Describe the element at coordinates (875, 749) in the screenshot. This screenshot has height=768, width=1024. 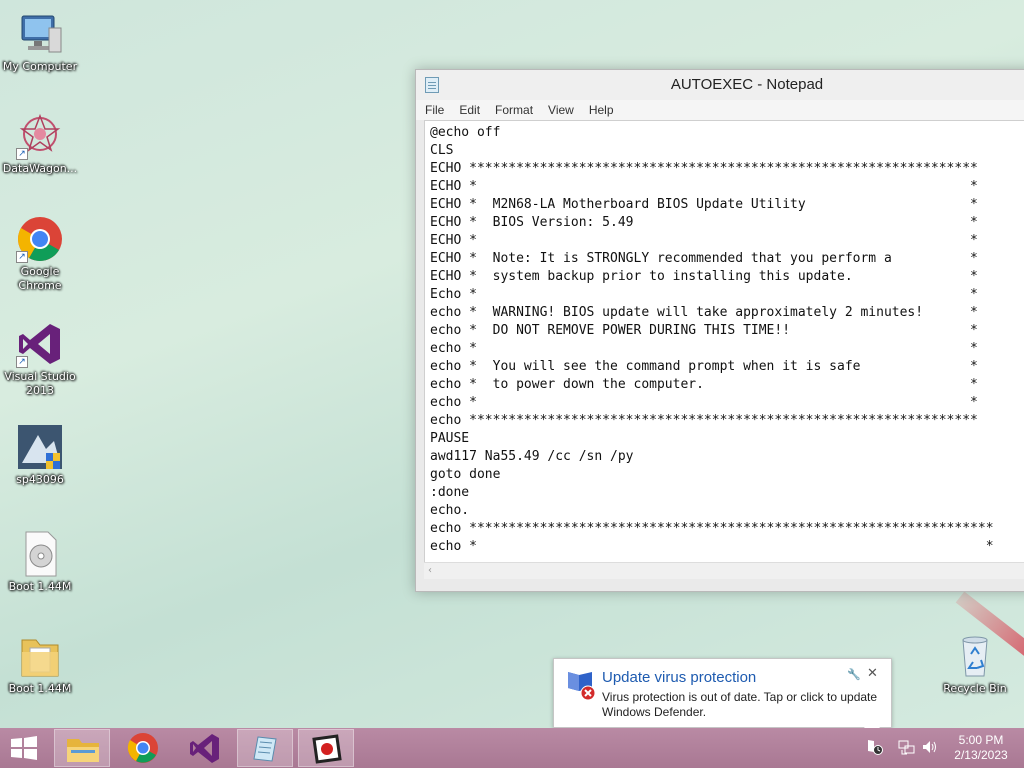
I see `action-center-icon` at that location.